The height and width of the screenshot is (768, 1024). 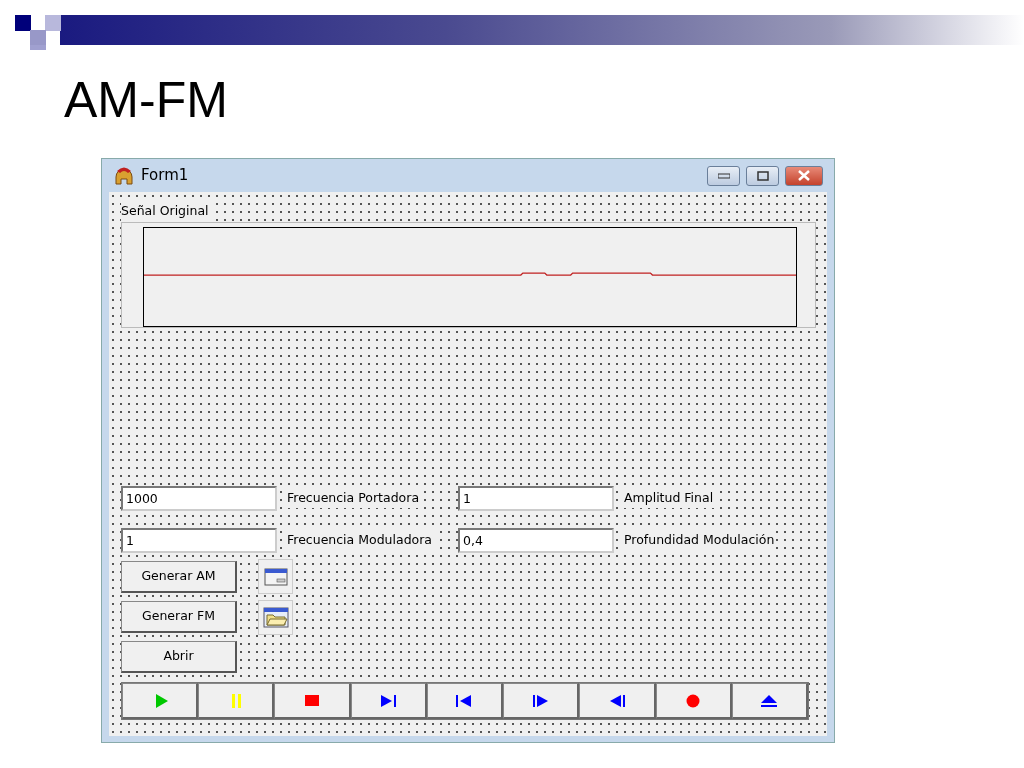 What do you see at coordinates (354, 498) in the screenshot?
I see `caption-text: Frecuencia Portadora` at bounding box center [354, 498].